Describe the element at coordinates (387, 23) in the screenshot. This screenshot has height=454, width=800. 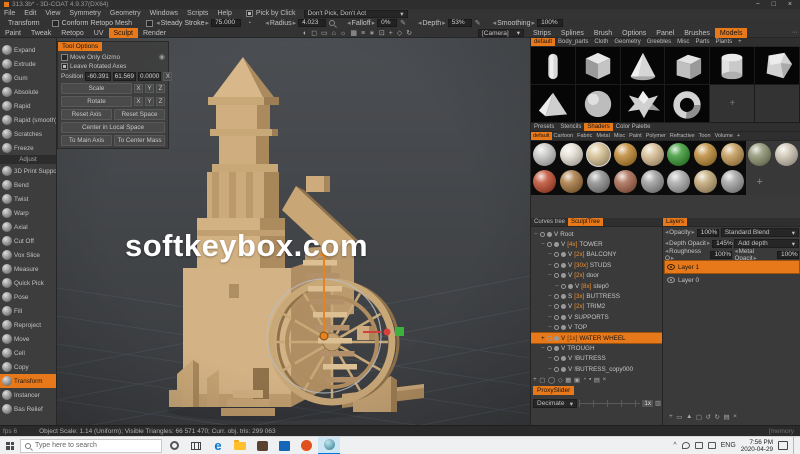
I see `falloff-value: 0%` at that location.